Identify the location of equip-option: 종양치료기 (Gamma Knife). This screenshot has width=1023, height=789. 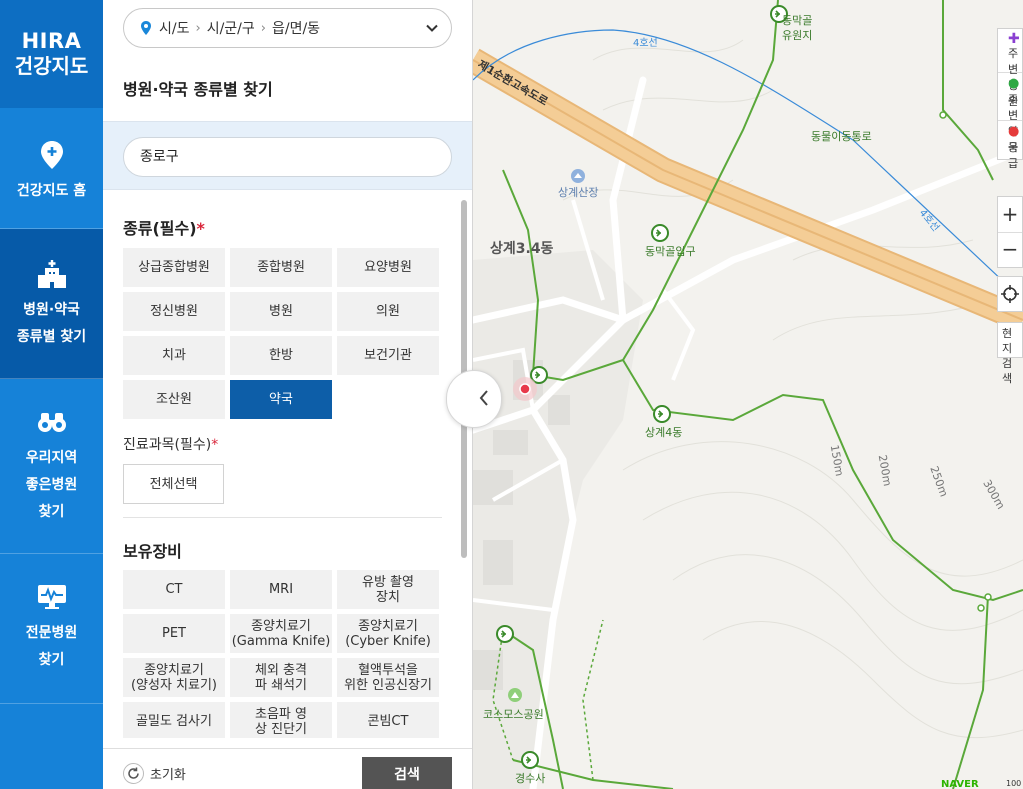
(281, 633).